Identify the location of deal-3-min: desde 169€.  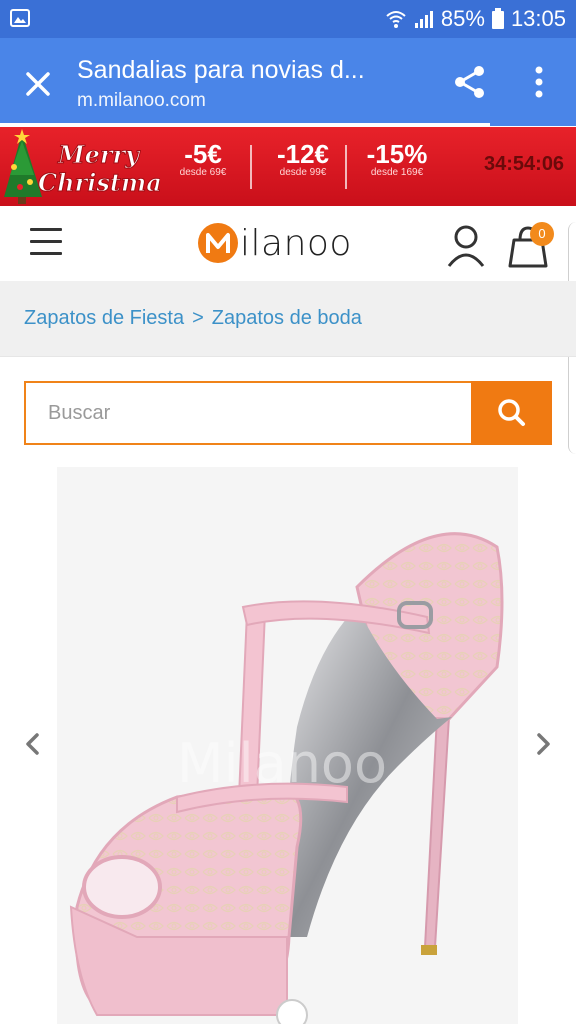
(397, 172).